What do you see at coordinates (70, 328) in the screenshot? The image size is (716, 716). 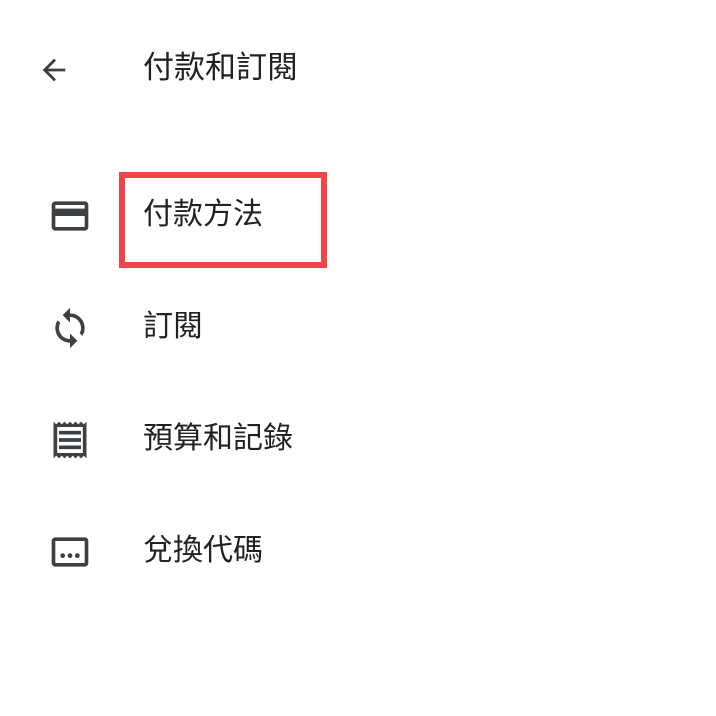 I see `sync-icon` at bounding box center [70, 328].